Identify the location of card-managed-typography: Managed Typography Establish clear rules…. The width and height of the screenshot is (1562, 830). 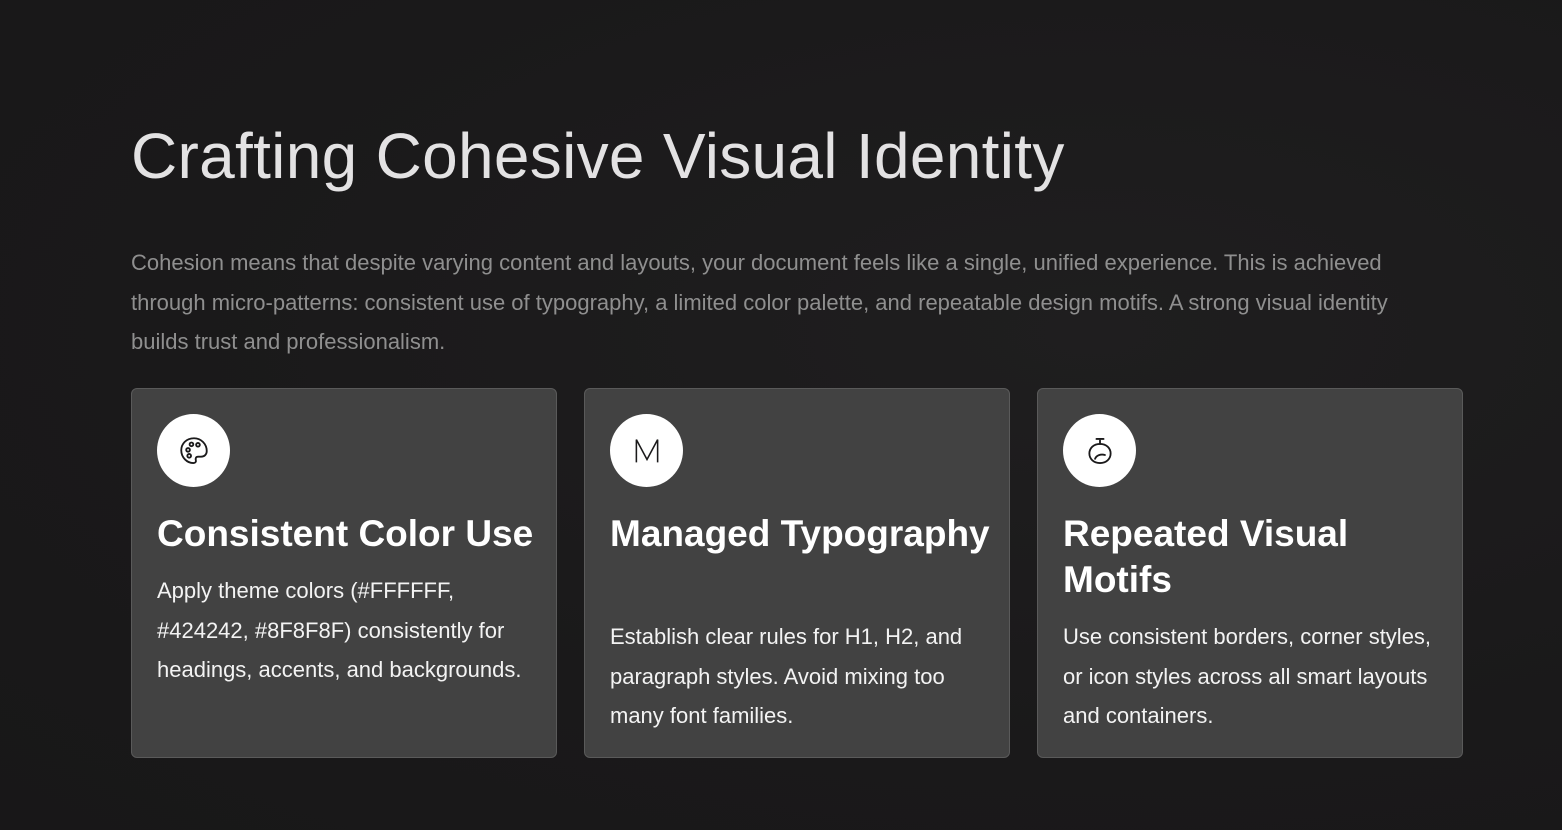
(797, 573).